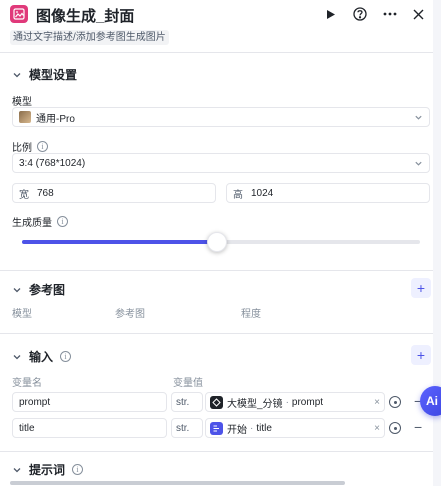 Image resolution: width=441 pixels, height=486 pixels. What do you see at coordinates (27, 383) in the screenshot?
I see `inputs-col-name: 变量名` at bounding box center [27, 383].